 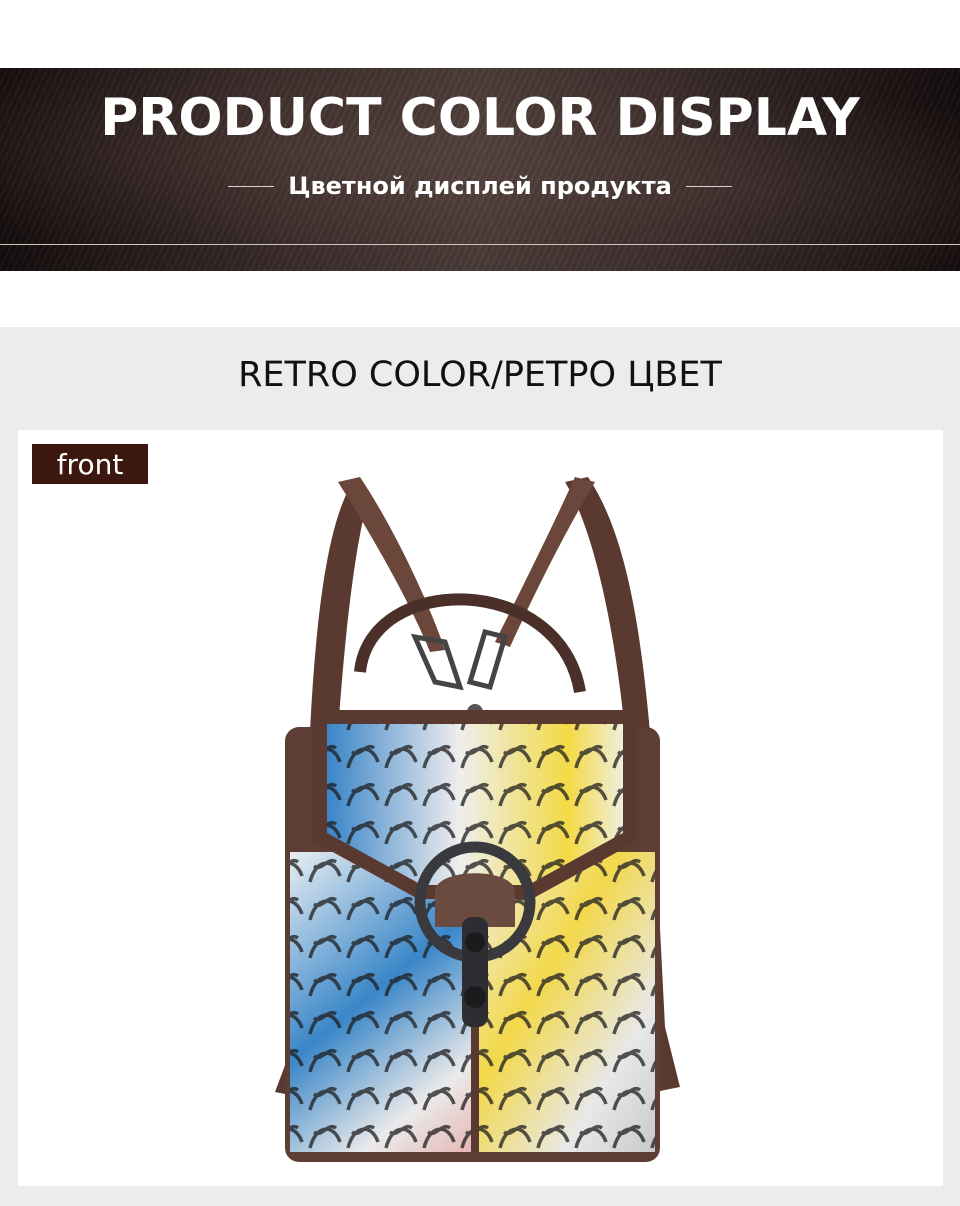 What do you see at coordinates (90, 464) in the screenshot?
I see `view-tag-front: front` at bounding box center [90, 464].